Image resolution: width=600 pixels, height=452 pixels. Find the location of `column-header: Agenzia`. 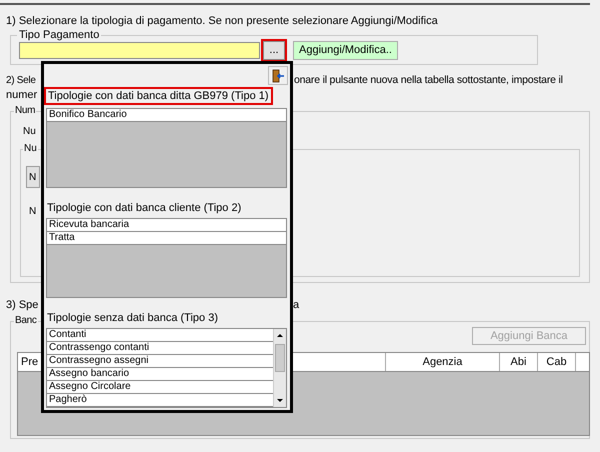

column-header: Agenzia is located at coordinates (443, 362).